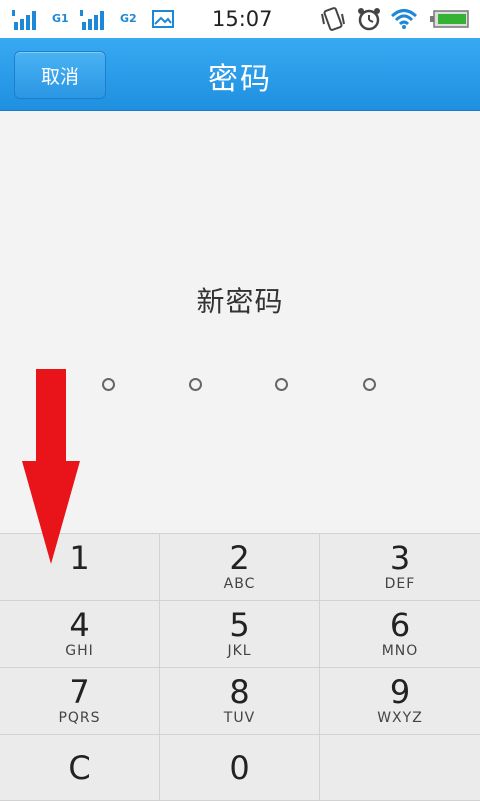  I want to click on title-bar: 取消 密码, so click(240, 74).